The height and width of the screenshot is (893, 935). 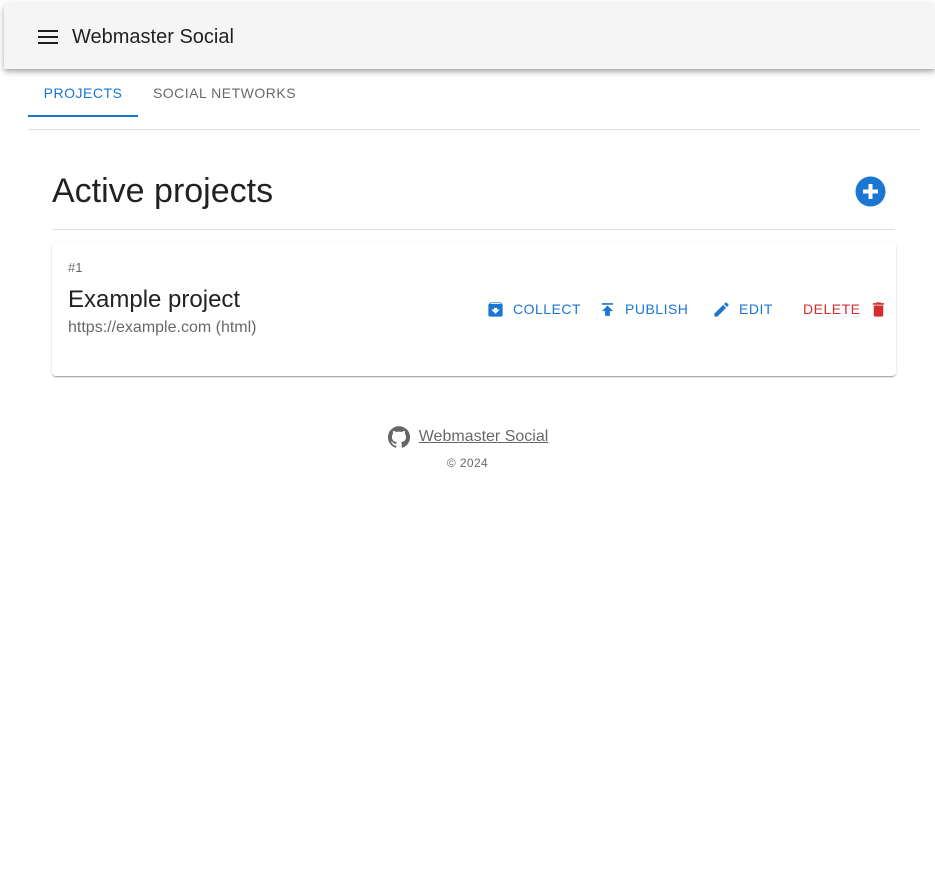 What do you see at coordinates (547, 309) in the screenshot?
I see `collect-label: COLLECT` at bounding box center [547, 309].